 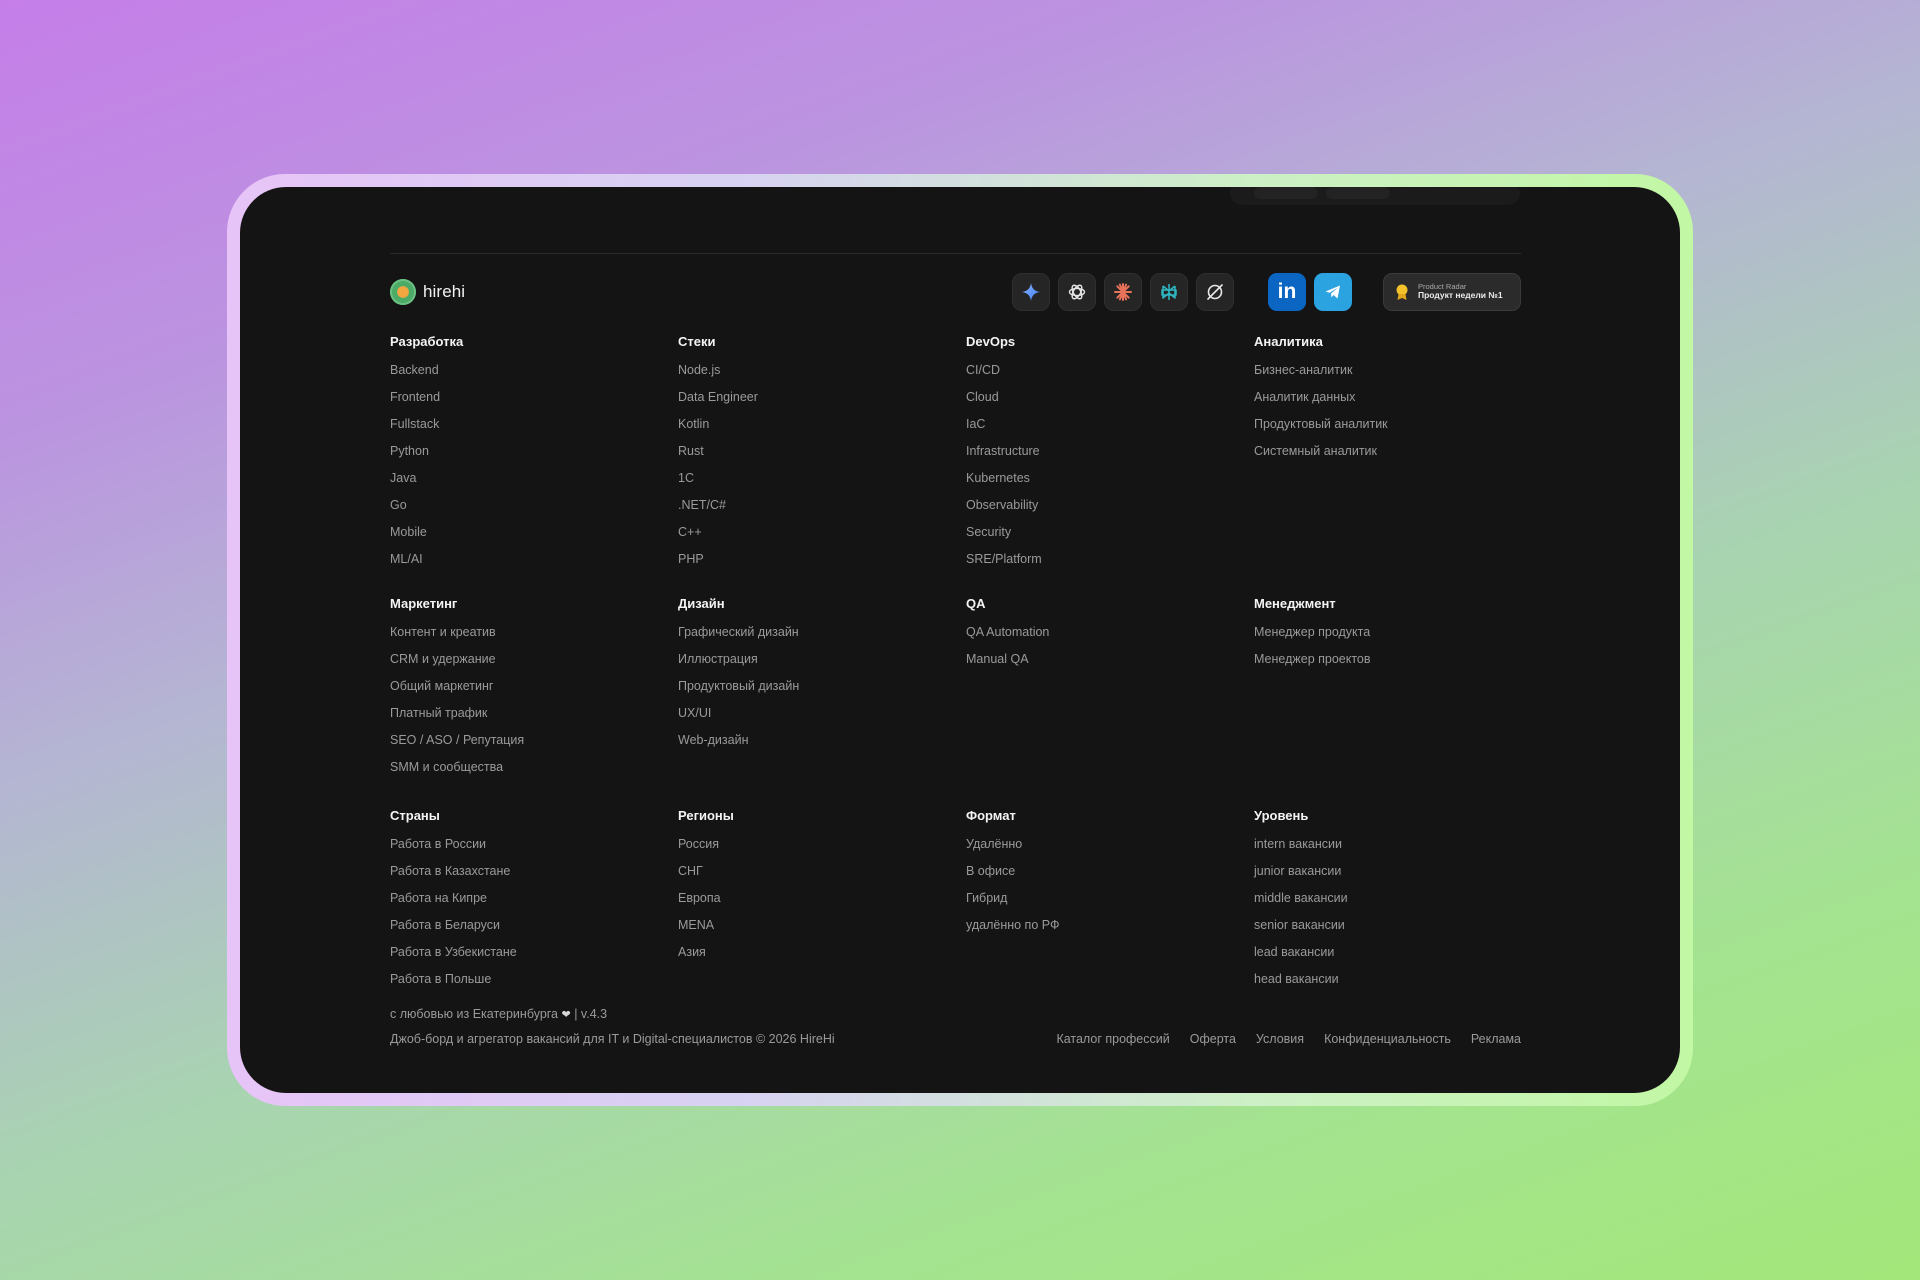 What do you see at coordinates (534, 632) in the screenshot?
I see `footer-link: Контент и креатив` at bounding box center [534, 632].